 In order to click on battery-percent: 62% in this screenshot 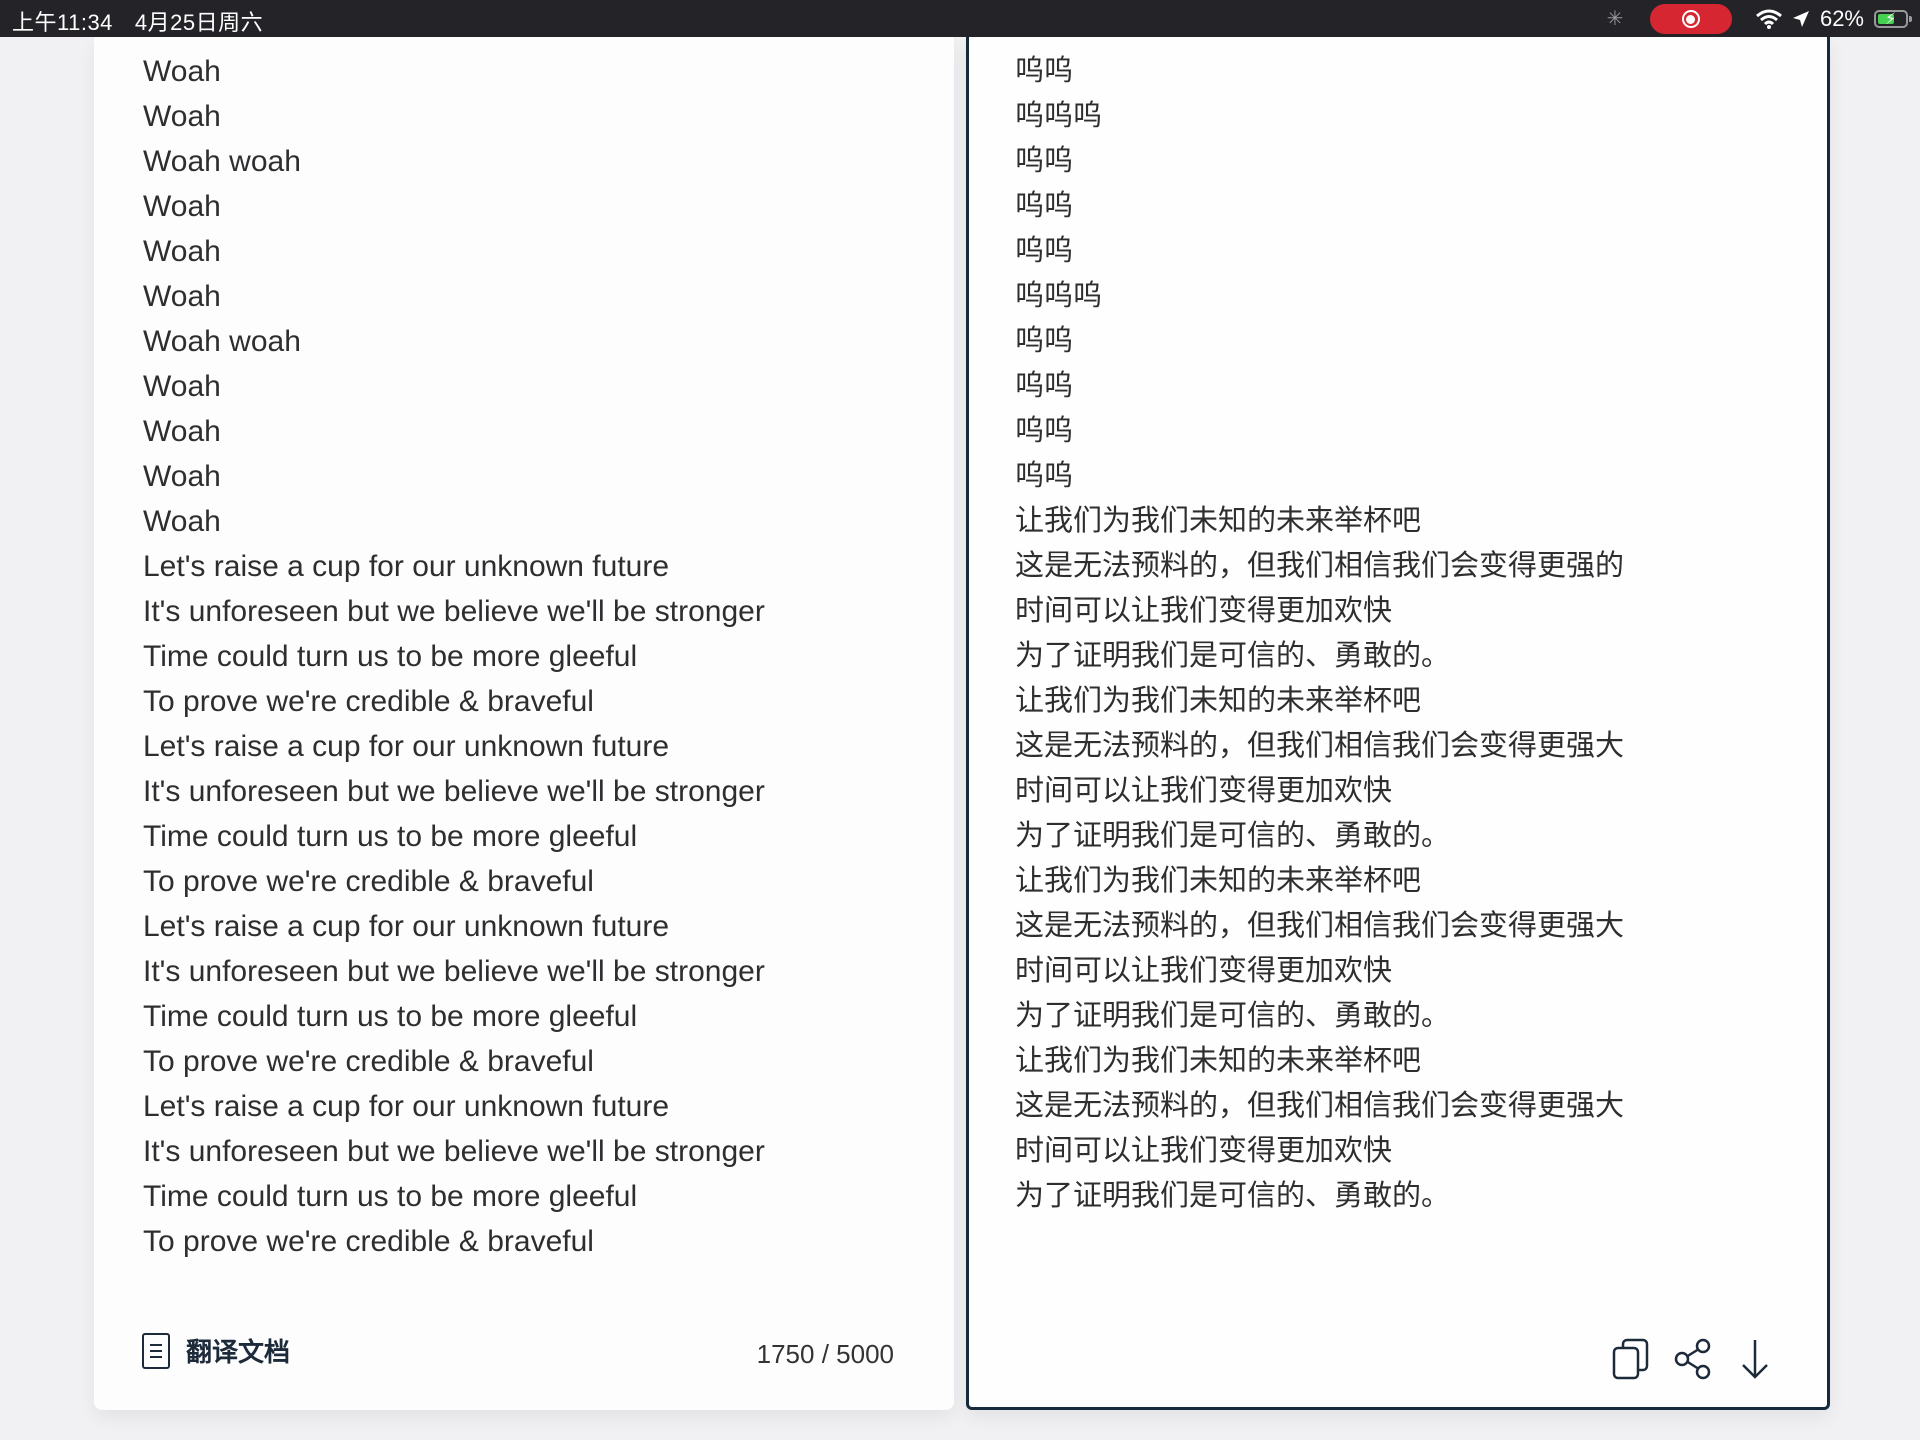, I will do `click(1841, 18)`.